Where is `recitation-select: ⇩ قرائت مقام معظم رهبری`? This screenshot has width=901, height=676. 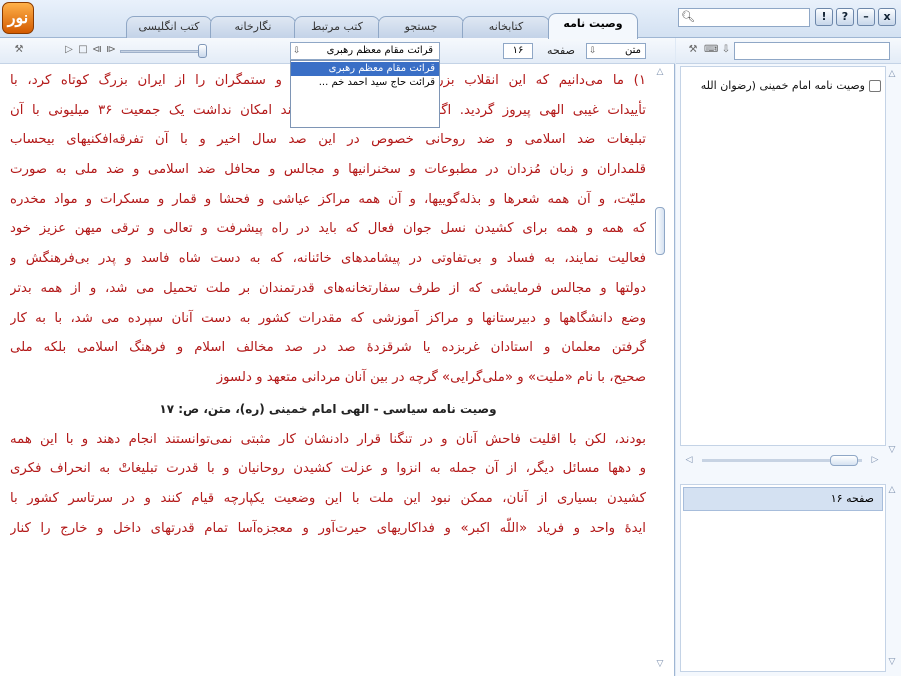
recitation-select: ⇩ قرائت مقام معظم رهبری is located at coordinates (365, 51).